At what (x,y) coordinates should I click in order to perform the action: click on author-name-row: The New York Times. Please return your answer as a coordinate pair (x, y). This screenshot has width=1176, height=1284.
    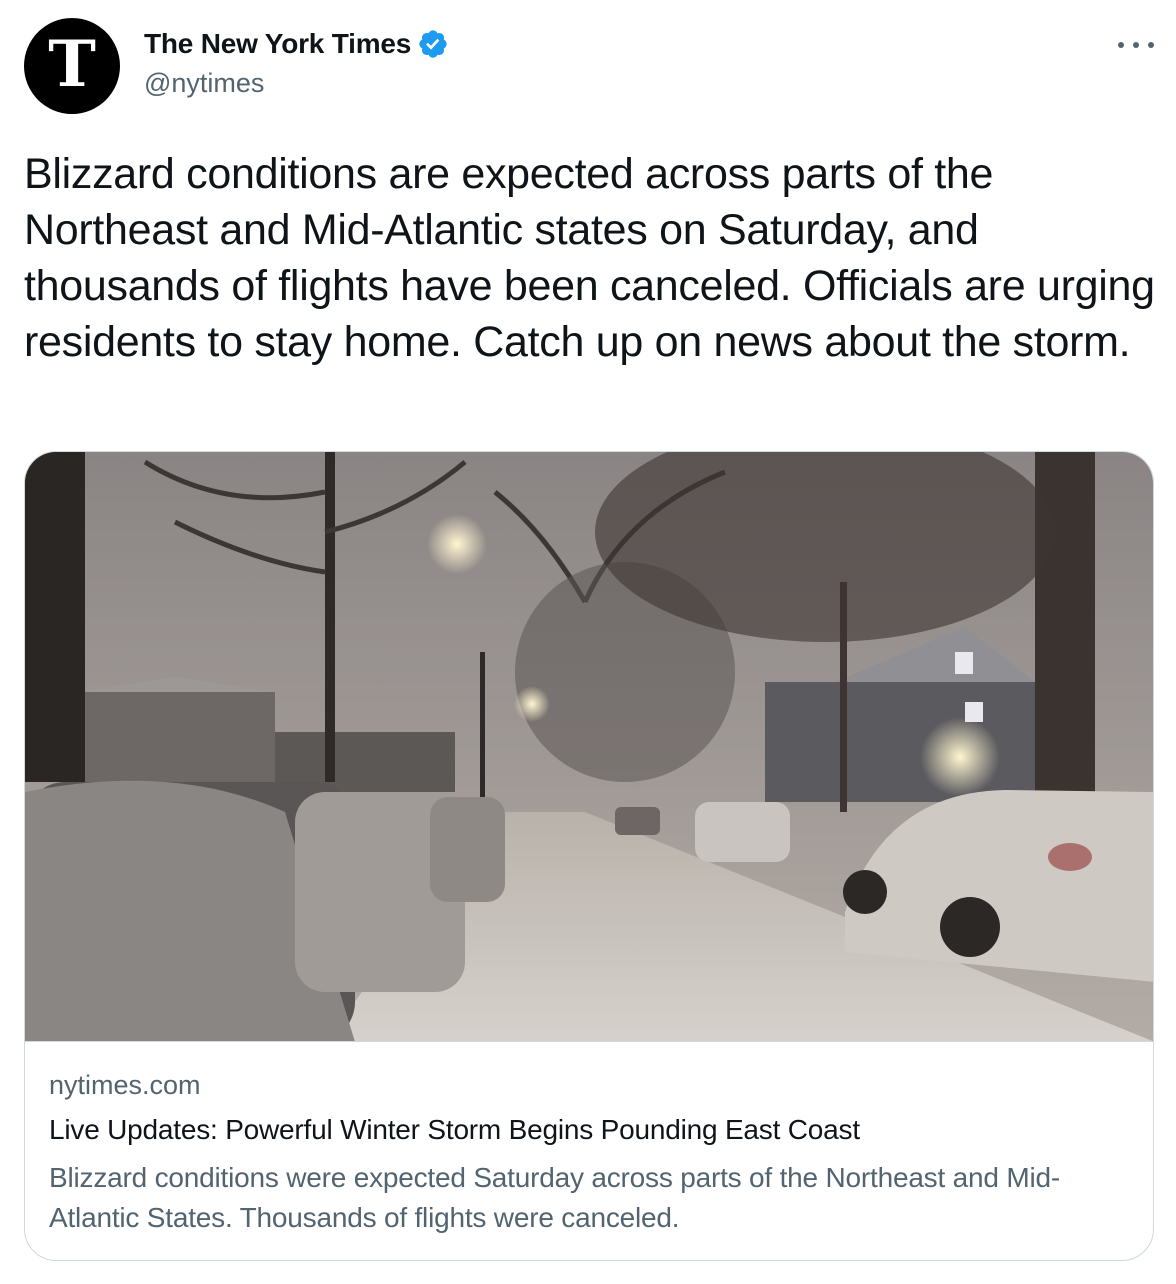
    Looking at the image, I should click on (296, 44).